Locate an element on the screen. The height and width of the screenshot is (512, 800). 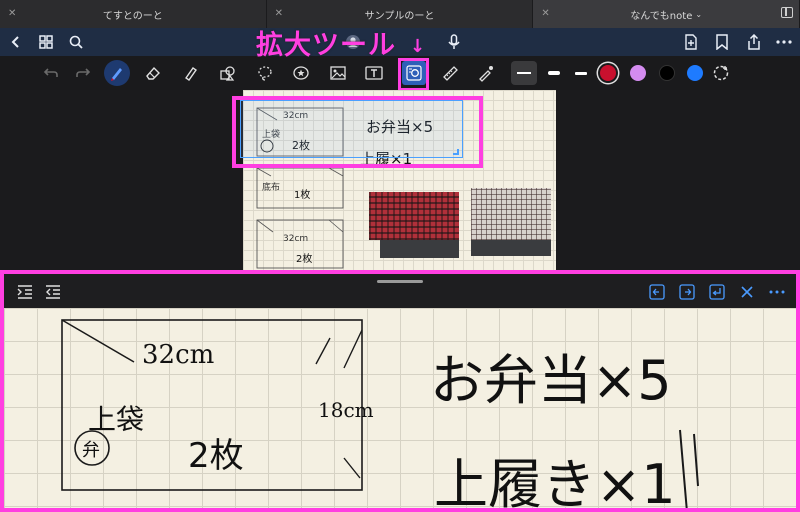
sketch-width-label: 32cm is located at coordinates (178, 355).